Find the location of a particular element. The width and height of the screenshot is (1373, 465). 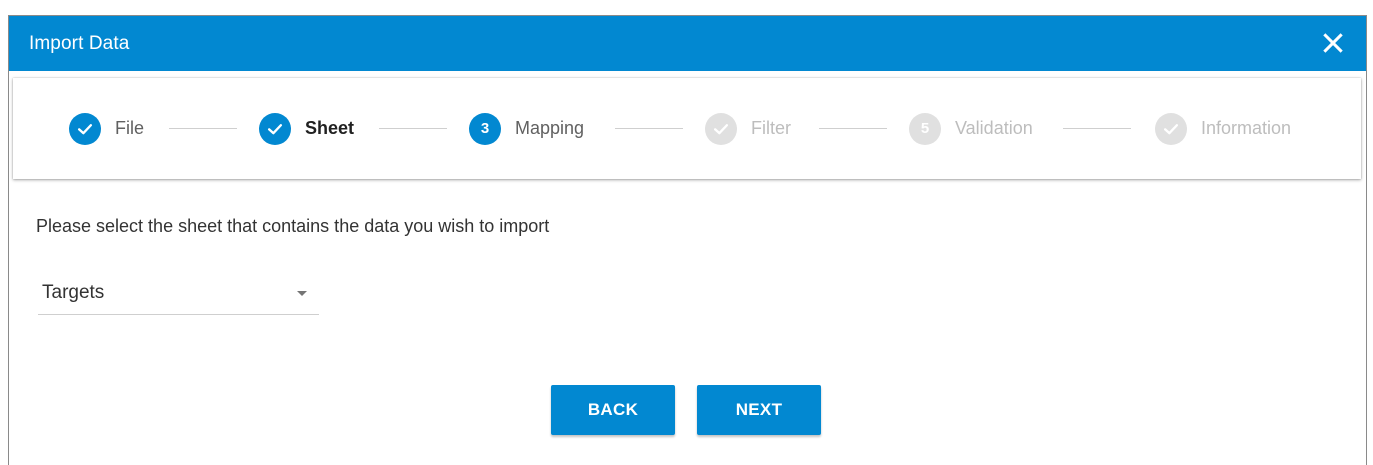

back-button: BACK is located at coordinates (613, 410).